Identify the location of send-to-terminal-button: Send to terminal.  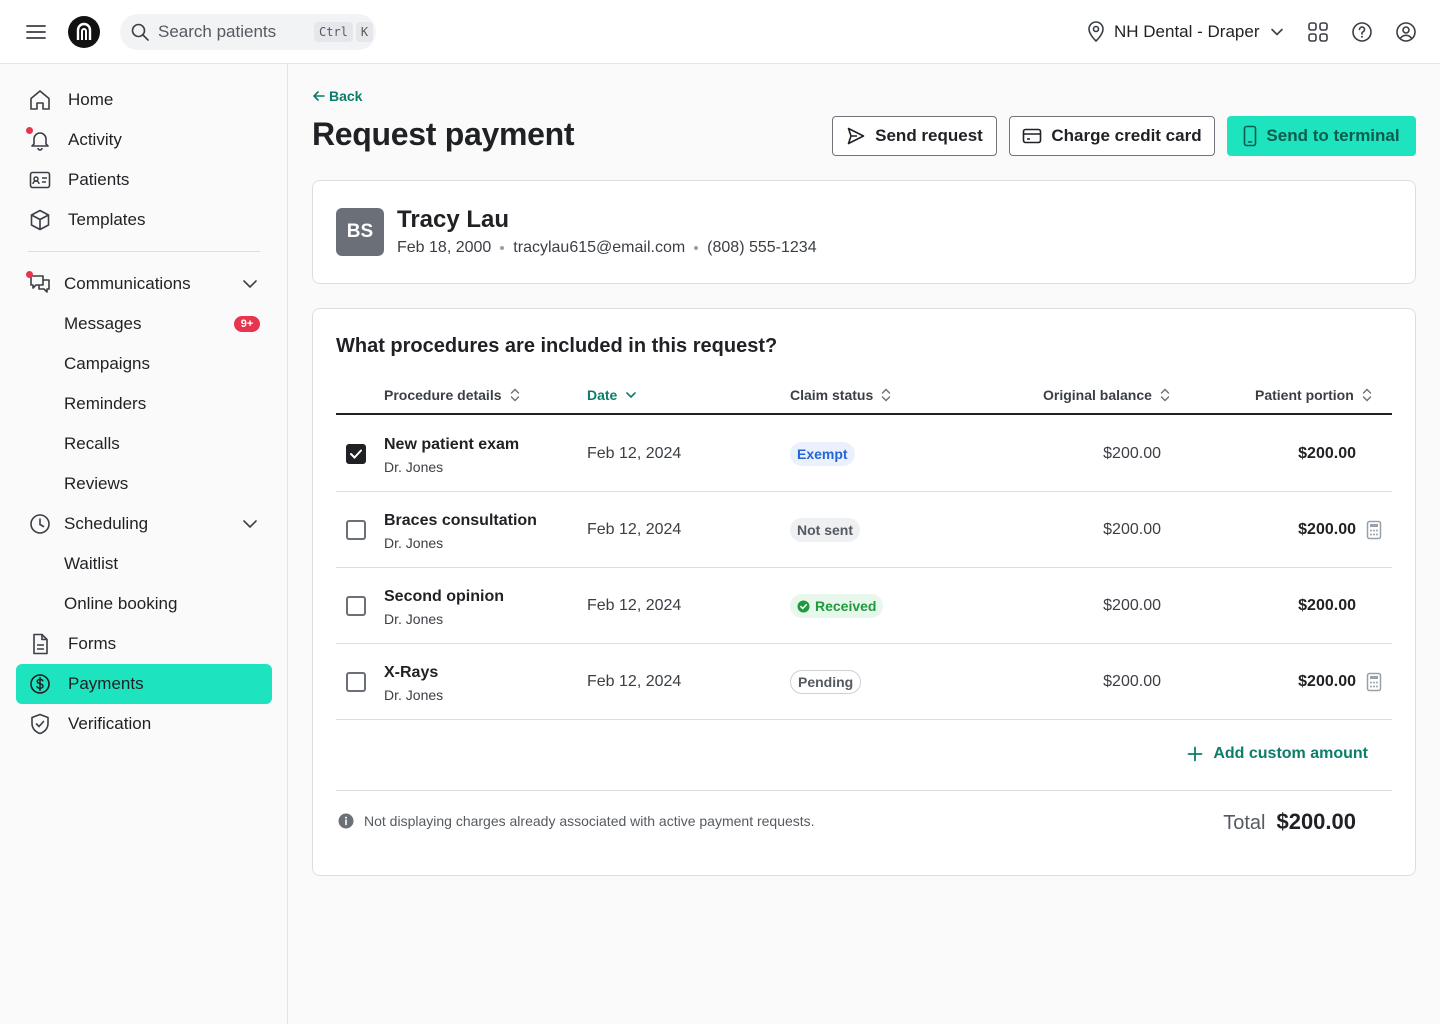
(1321, 136).